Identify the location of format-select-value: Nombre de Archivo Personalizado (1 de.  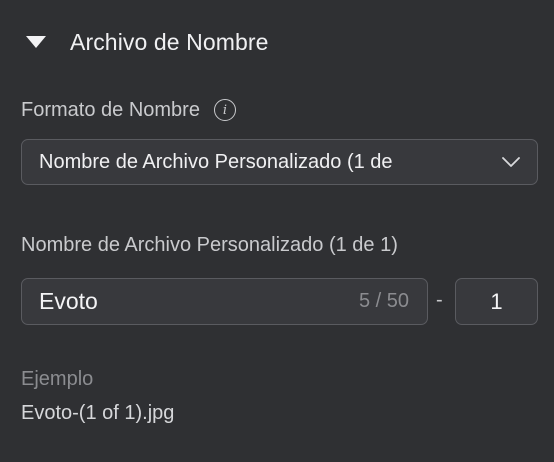
(216, 161).